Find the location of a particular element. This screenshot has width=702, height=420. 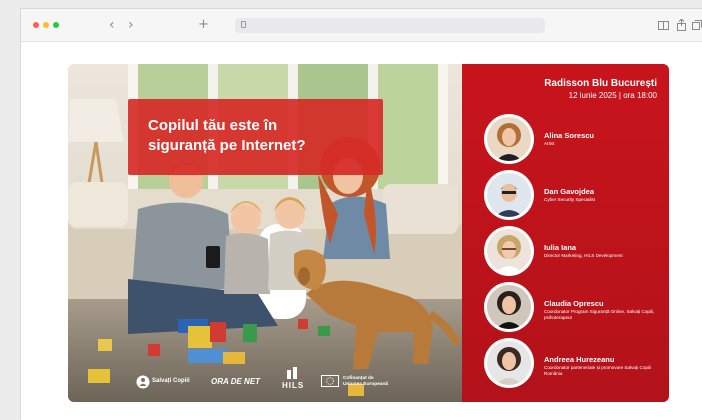

speaker-card: Dan Gavojdea Cyber Security Specialist is located at coordinates (576, 196).